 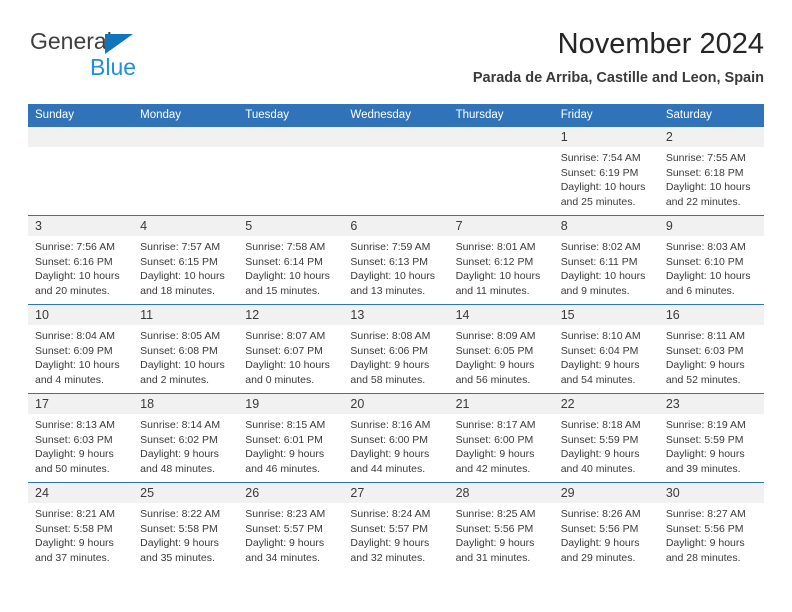 I want to click on weekday-header-saturday: Saturday, so click(x=711, y=115).